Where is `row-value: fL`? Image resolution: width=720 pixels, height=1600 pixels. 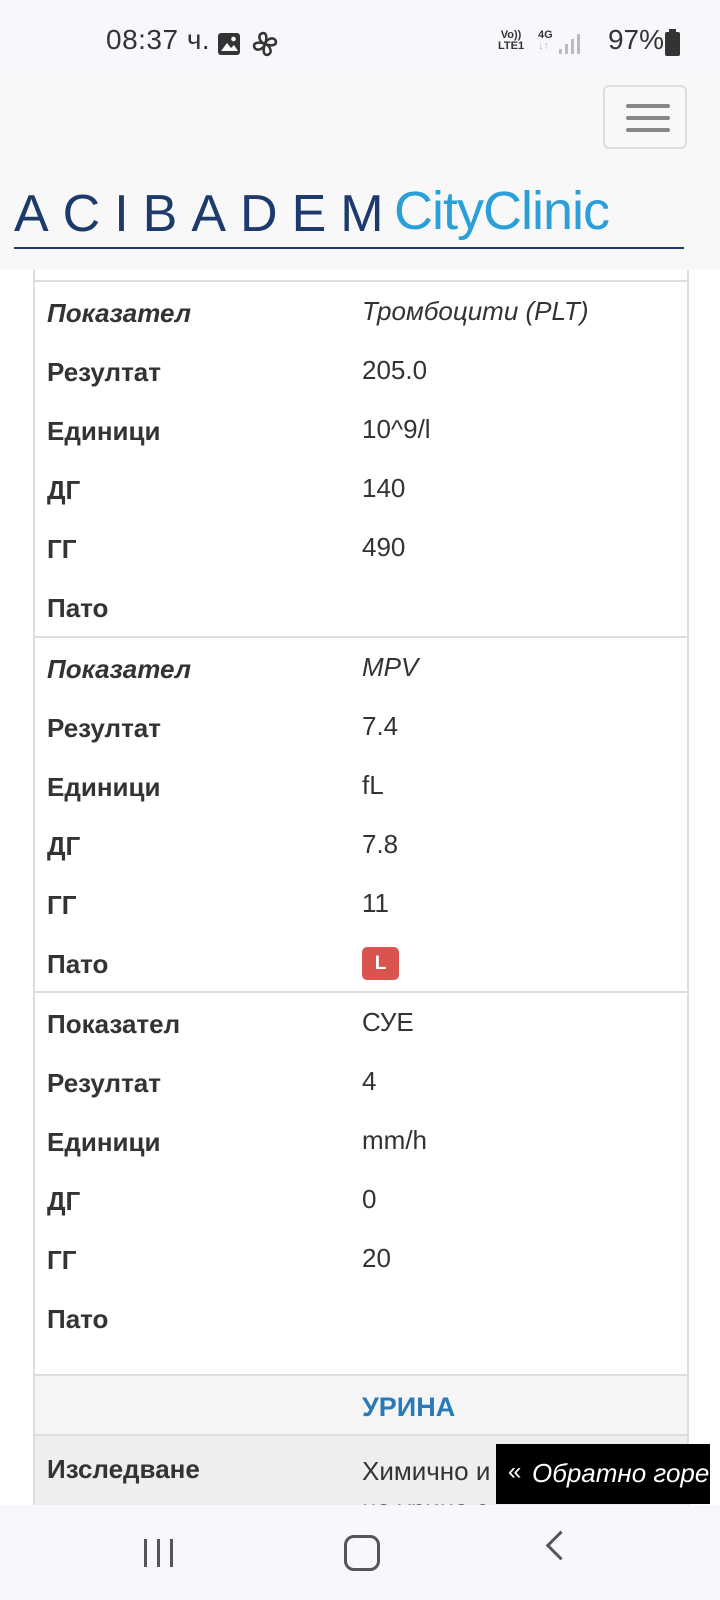 row-value: fL is located at coordinates (373, 785).